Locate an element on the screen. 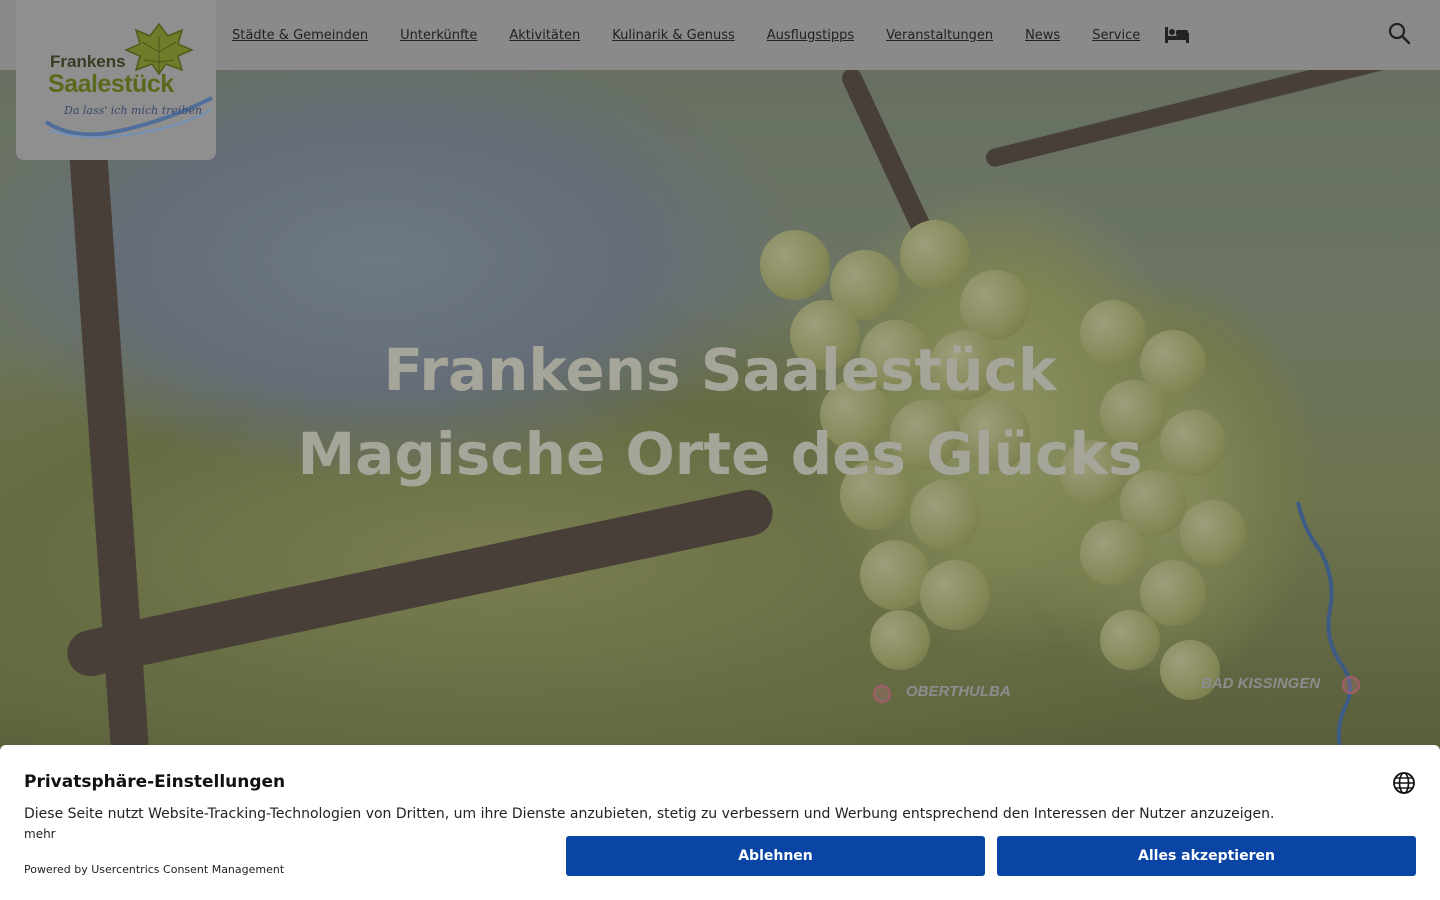 Image resolution: width=1440 pixels, height=900 pixels. search-icon is located at coordinates (1399, 33).